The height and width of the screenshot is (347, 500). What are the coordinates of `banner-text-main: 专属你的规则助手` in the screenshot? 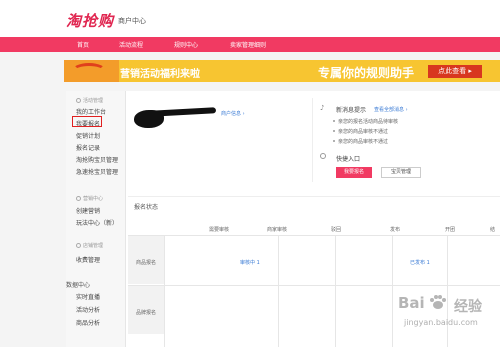 It's located at (366, 73).